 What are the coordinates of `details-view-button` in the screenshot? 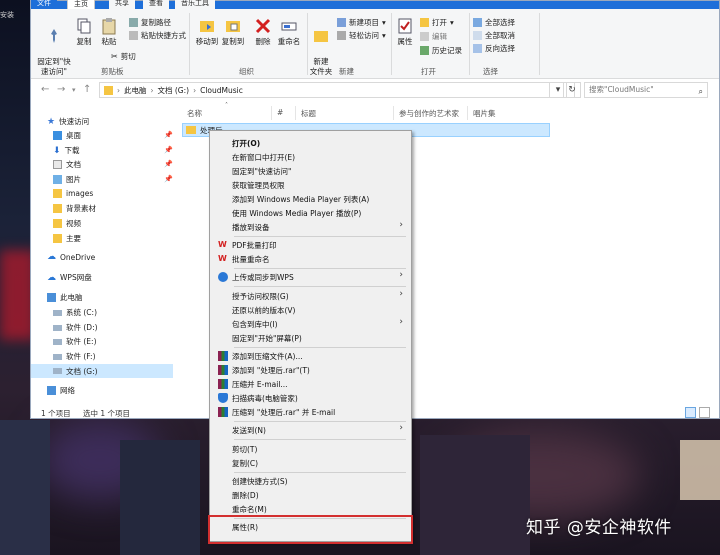 It's located at (690, 412).